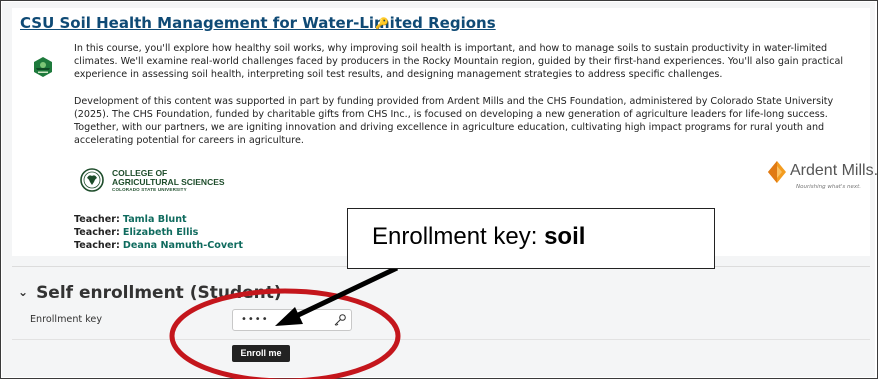  I want to click on csu-ram-icon, so click(92, 180).